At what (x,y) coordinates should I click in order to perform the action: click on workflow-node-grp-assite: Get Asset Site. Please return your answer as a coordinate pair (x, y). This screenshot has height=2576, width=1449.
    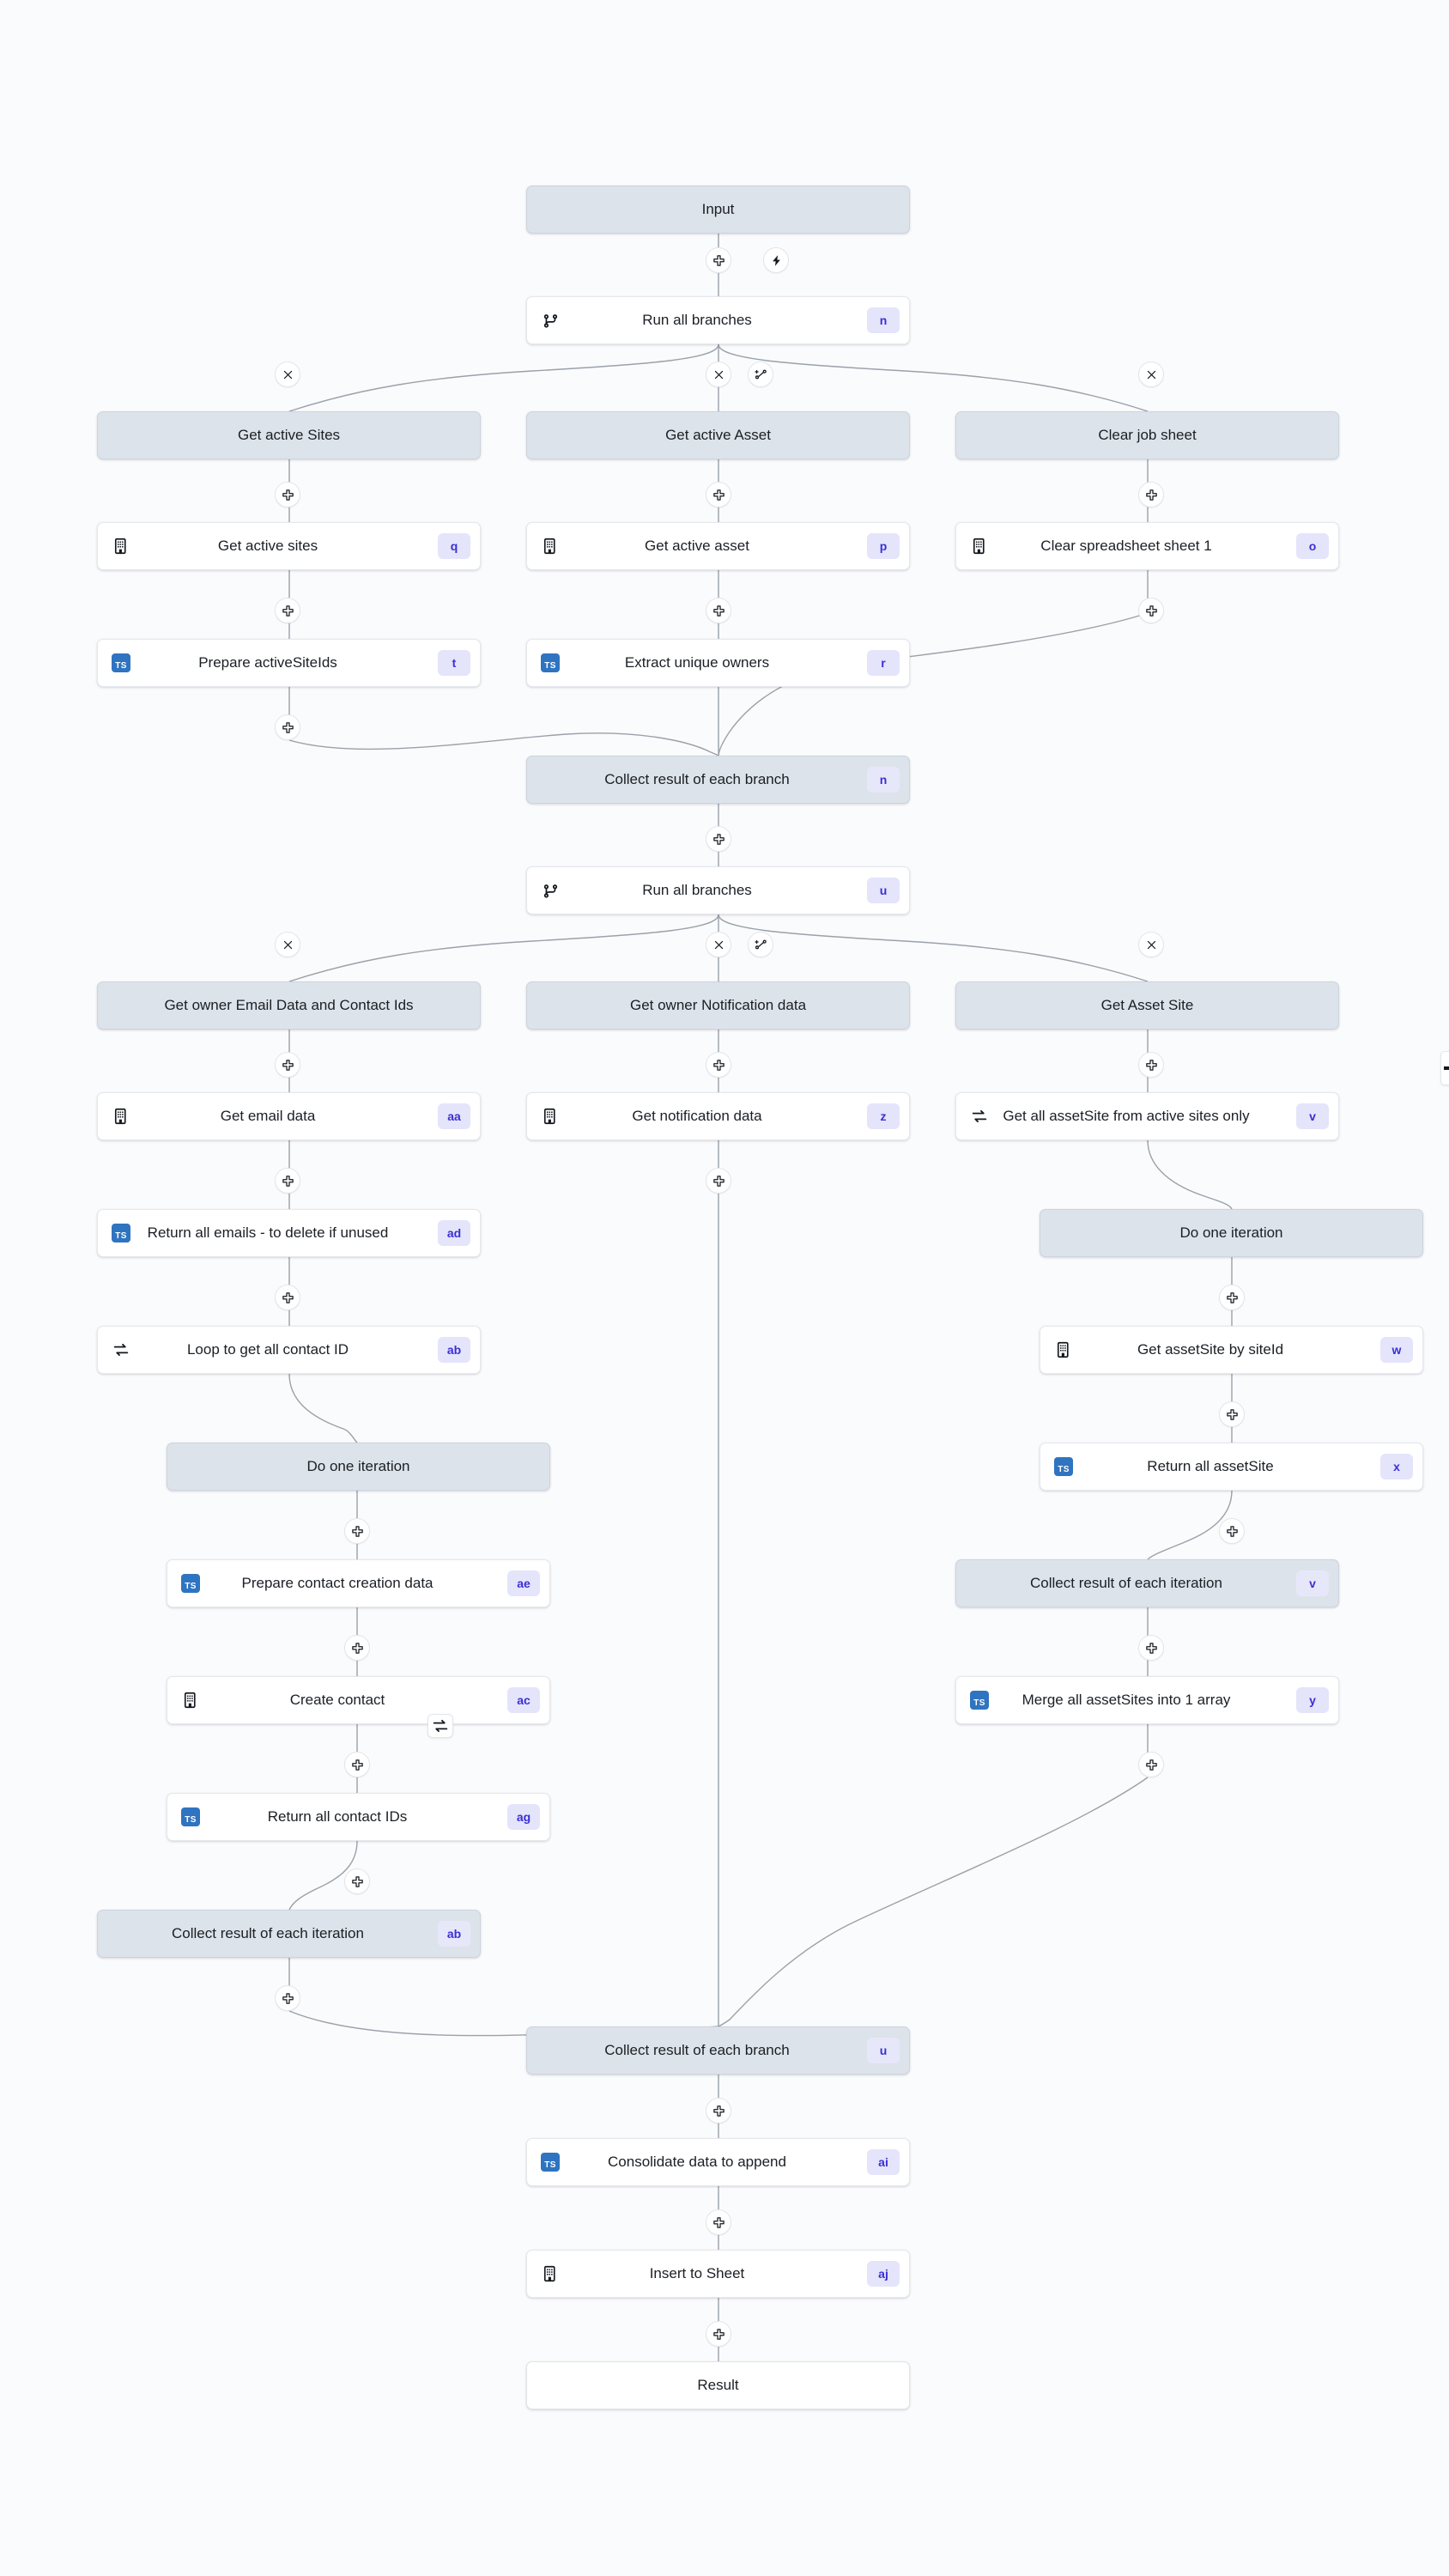
    Looking at the image, I should click on (1147, 1006).